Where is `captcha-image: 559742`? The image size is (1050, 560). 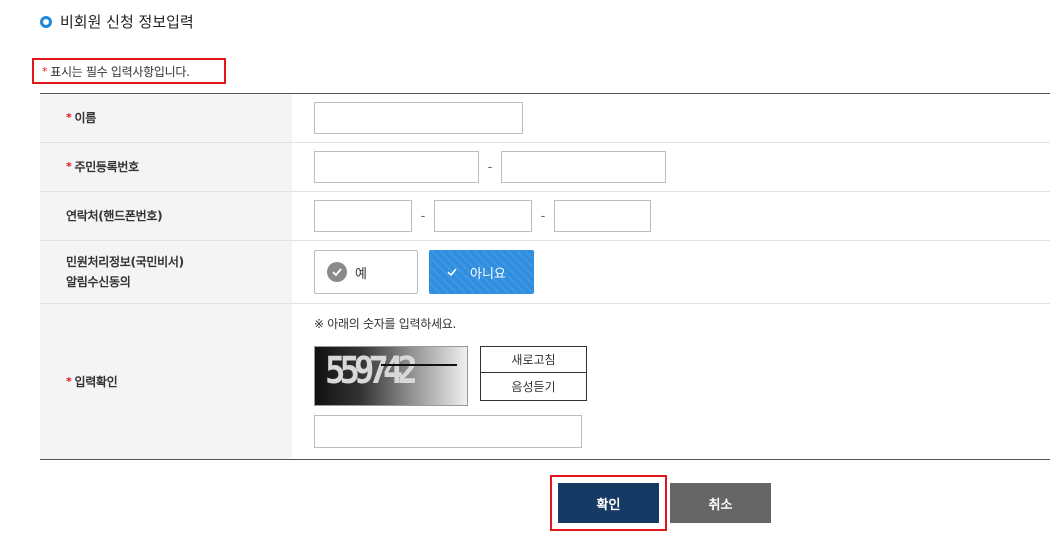
captcha-image: 559742 is located at coordinates (391, 376).